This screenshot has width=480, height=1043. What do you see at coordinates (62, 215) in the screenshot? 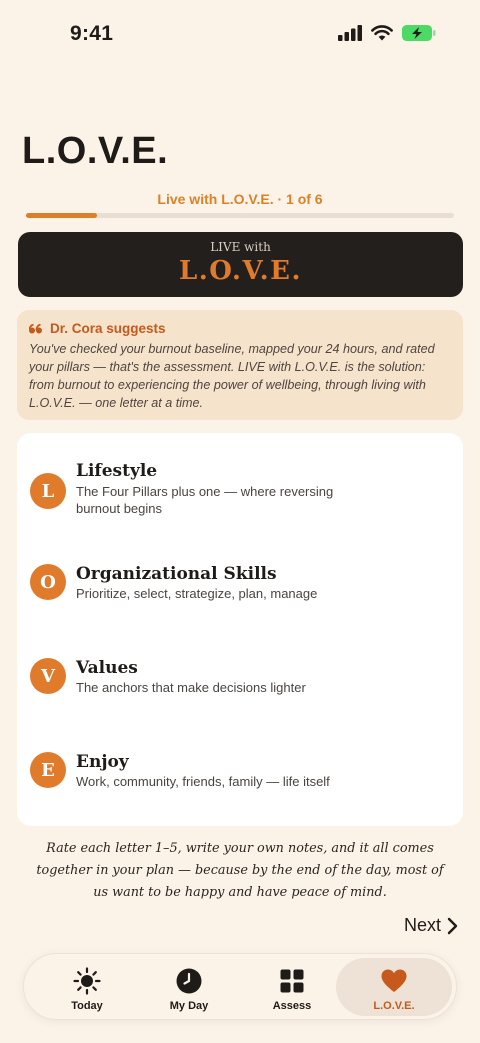
I see `progress-fill` at bounding box center [62, 215].